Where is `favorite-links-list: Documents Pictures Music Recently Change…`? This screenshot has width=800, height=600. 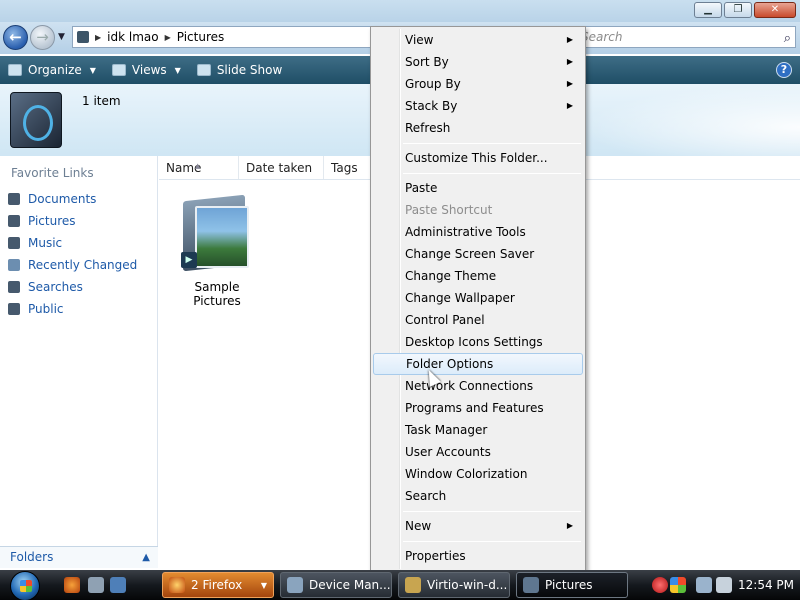
favorite-links-list: Documents Pictures Music Recently Change… is located at coordinates (72, 254).